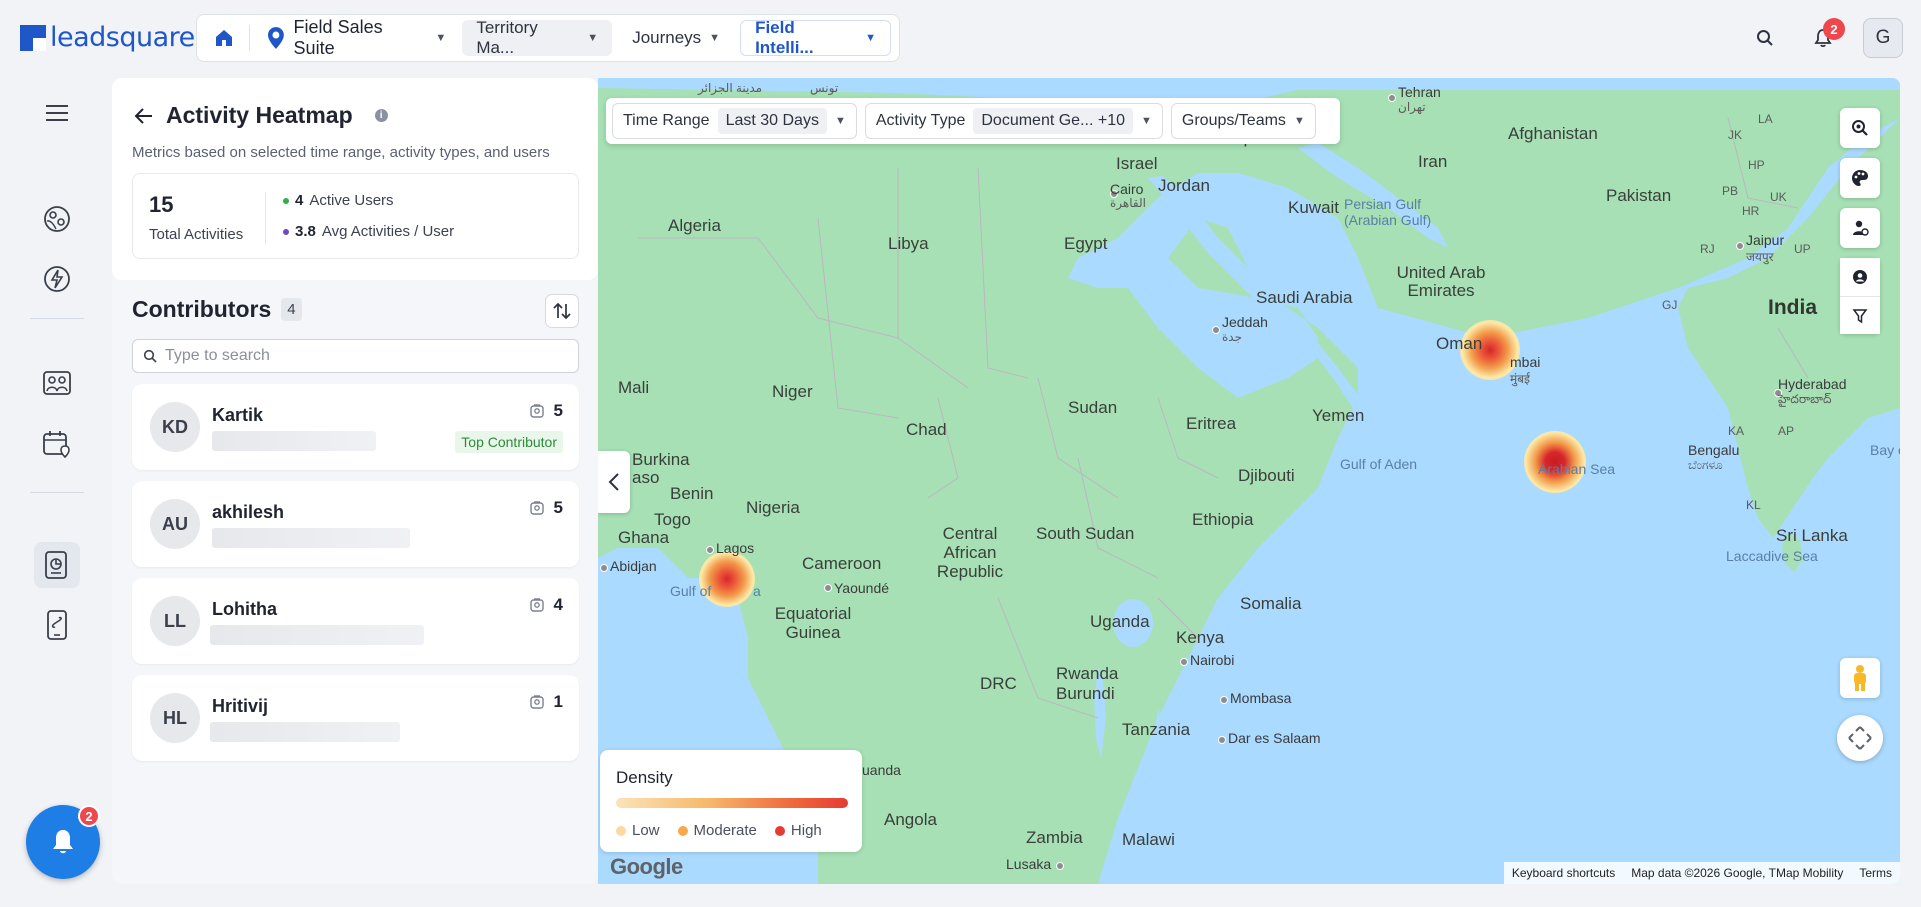 The width and height of the screenshot is (1921, 907). What do you see at coordinates (537, 37) in the screenshot?
I see `tab-territory-management: Territory Ma... ▼` at bounding box center [537, 37].